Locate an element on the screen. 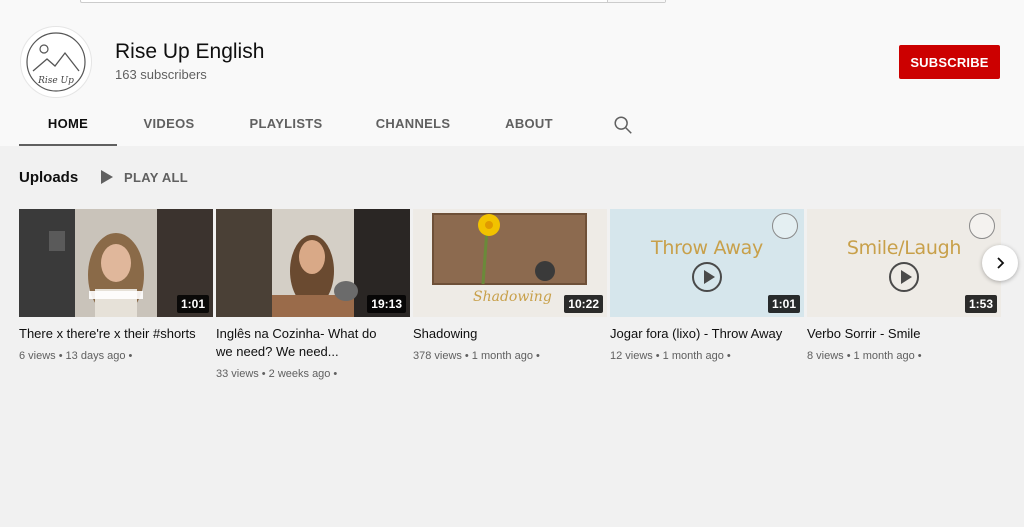 This screenshot has width=1024, height=527. video-meta: 12 views • 1 month ago • is located at coordinates (670, 356).